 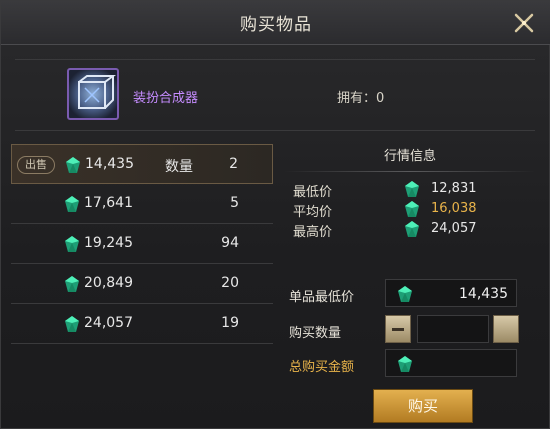 What do you see at coordinates (108, 283) in the screenshot?
I see `listing-price: 20,849` at bounding box center [108, 283].